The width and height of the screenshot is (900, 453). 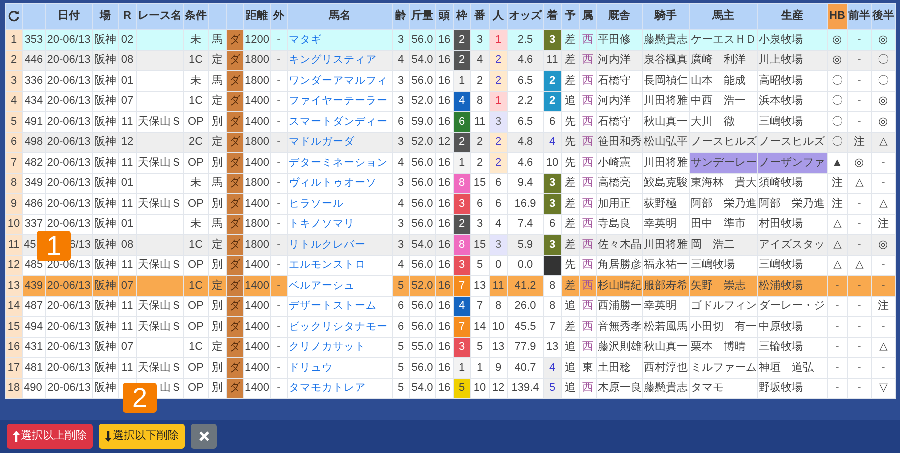 I want to click on table-cell: 15, so click(x=14, y=326).